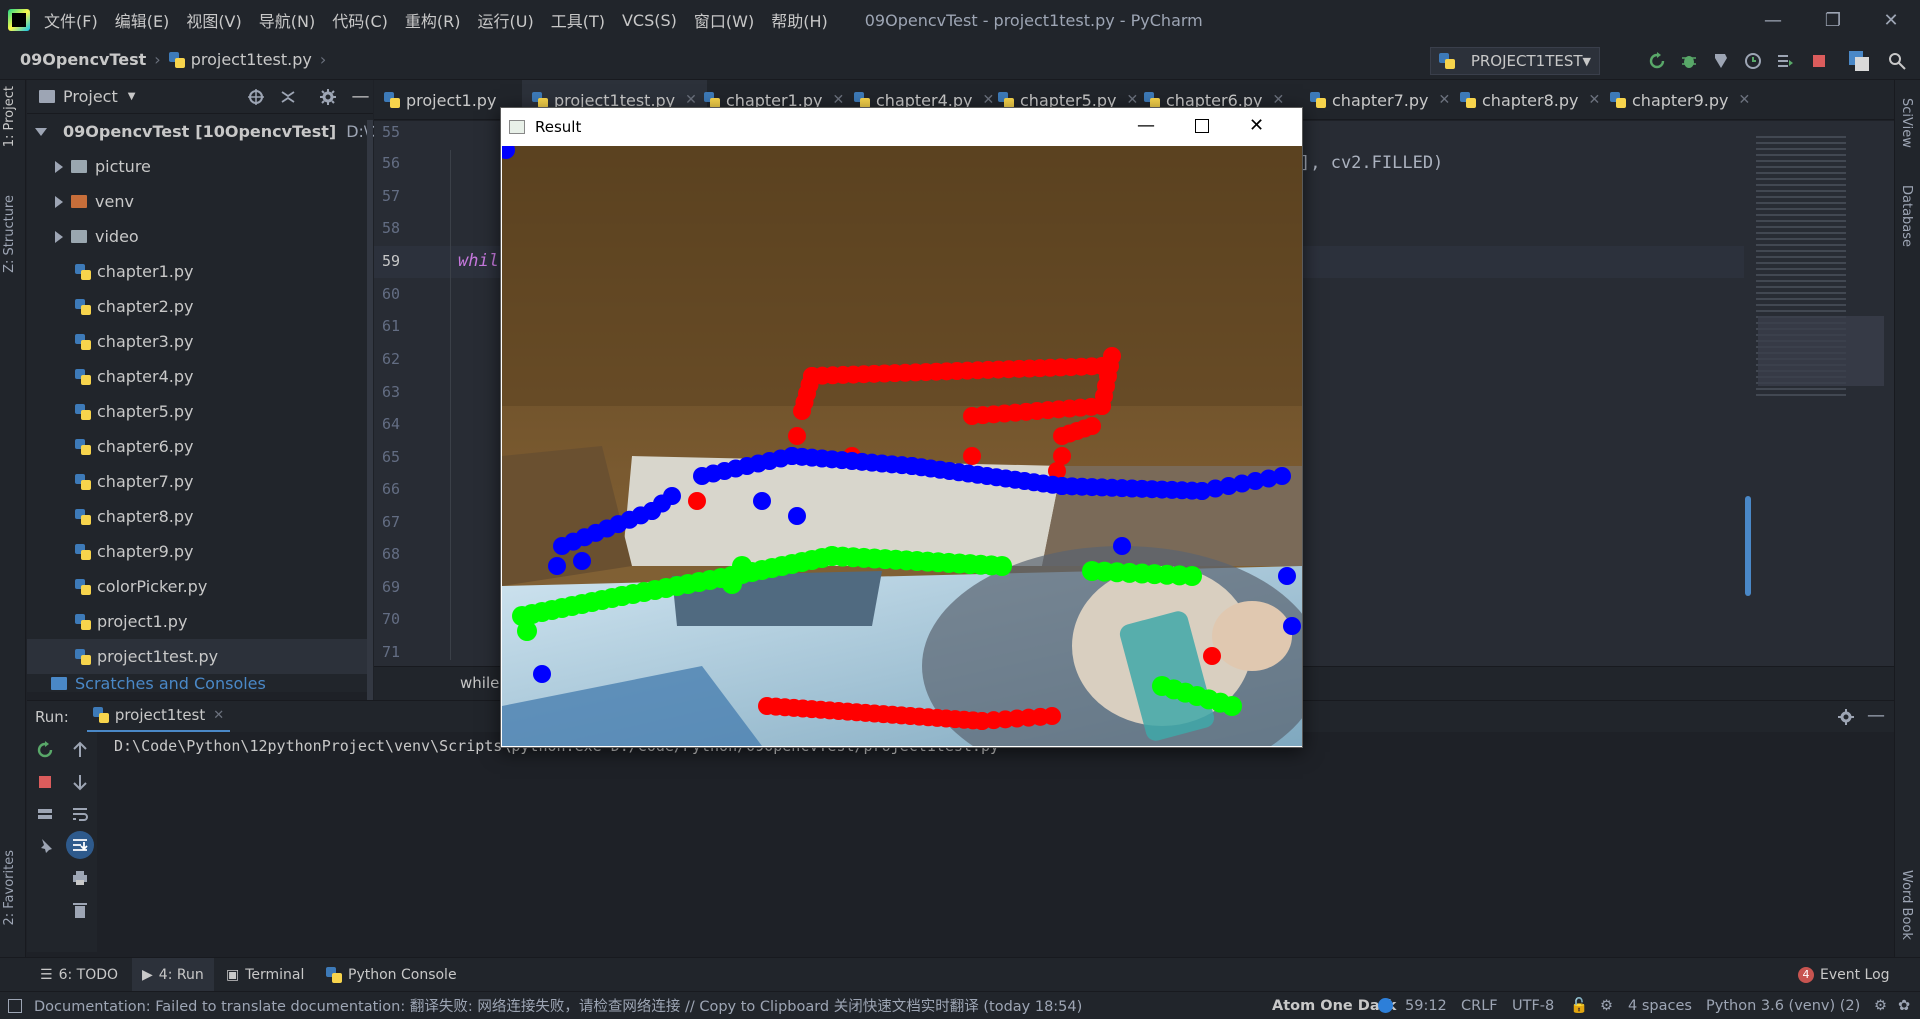 The height and width of the screenshot is (1019, 1920). Describe the element at coordinates (45, 750) in the screenshot. I see `rerun-icon` at that location.